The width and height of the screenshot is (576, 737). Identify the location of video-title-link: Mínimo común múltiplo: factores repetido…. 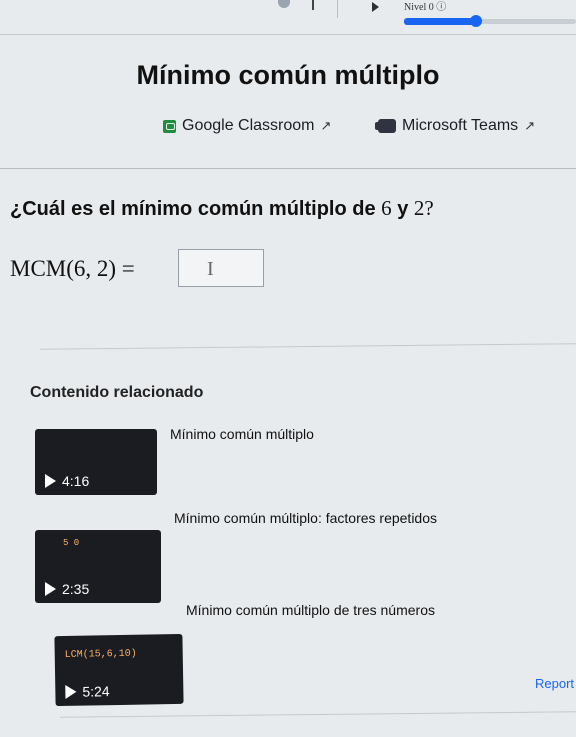
(305, 518).